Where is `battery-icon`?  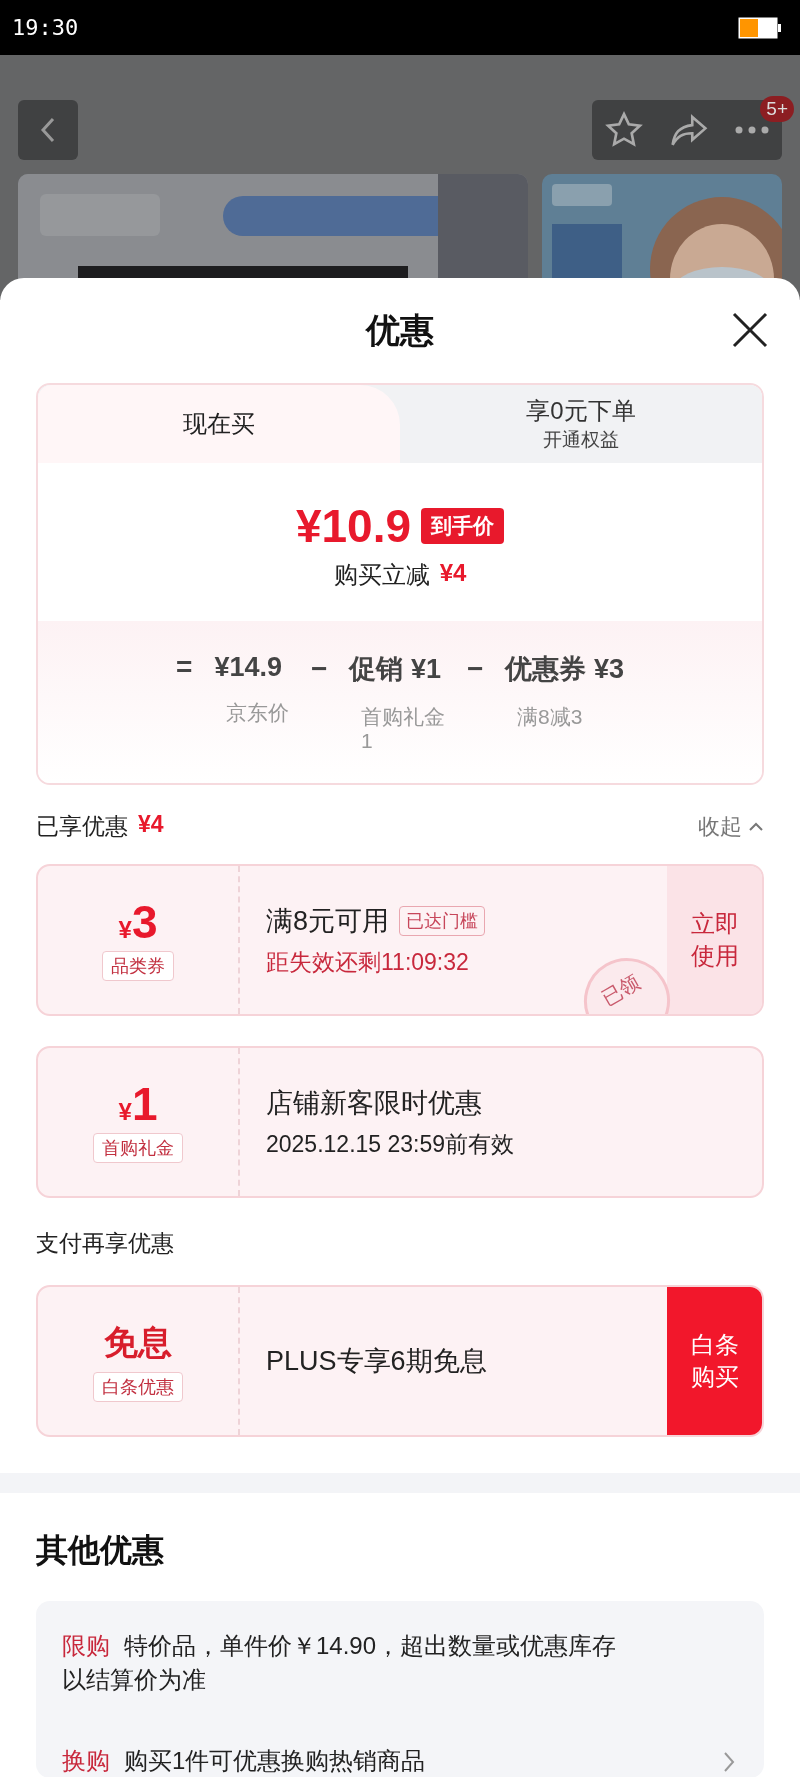
battery-icon is located at coordinates (760, 27).